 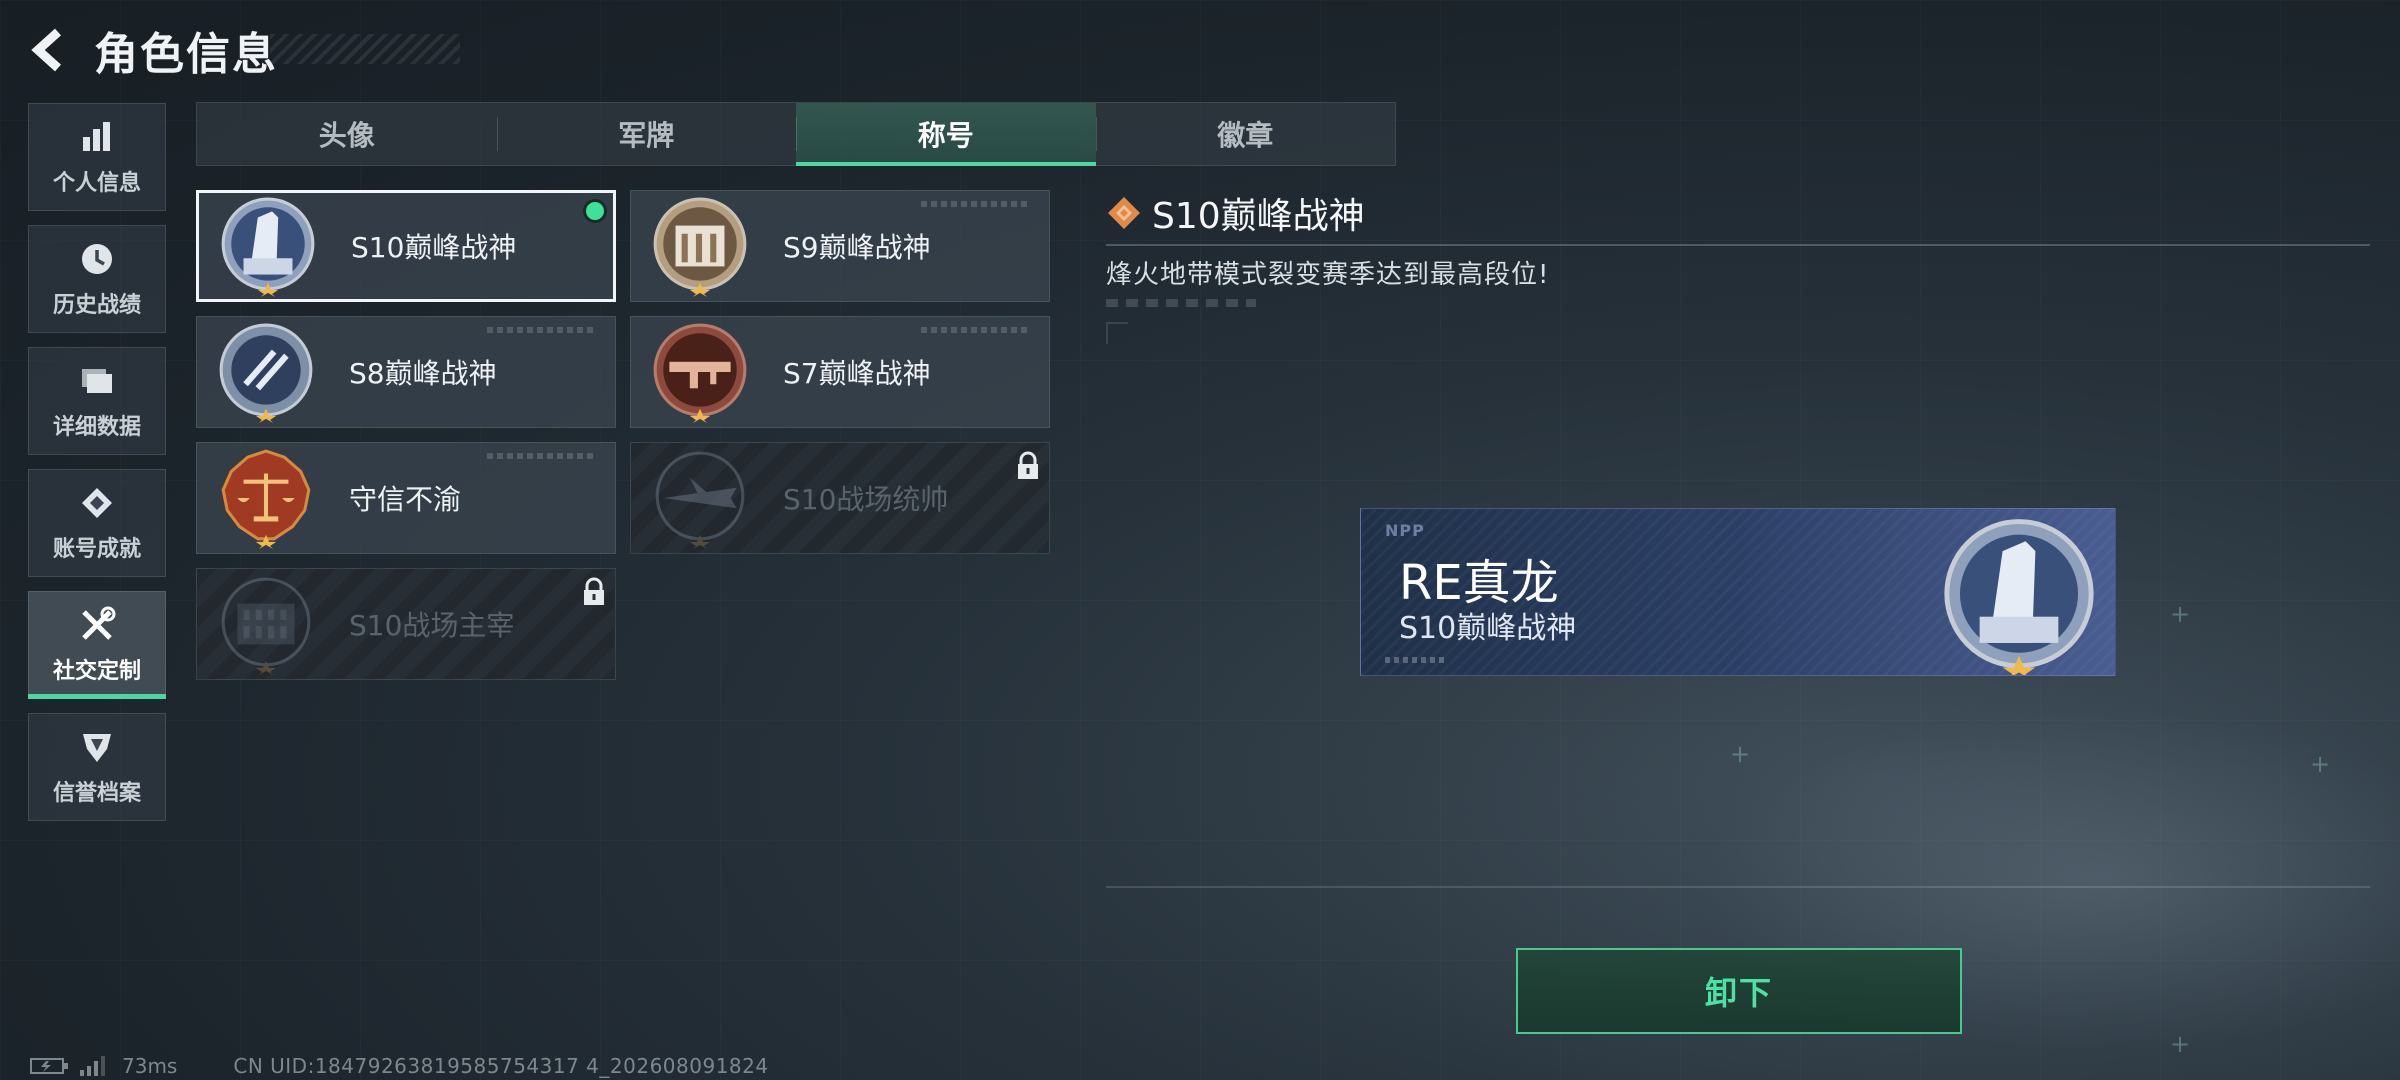 I want to click on shield-icon, so click(x=97, y=747).